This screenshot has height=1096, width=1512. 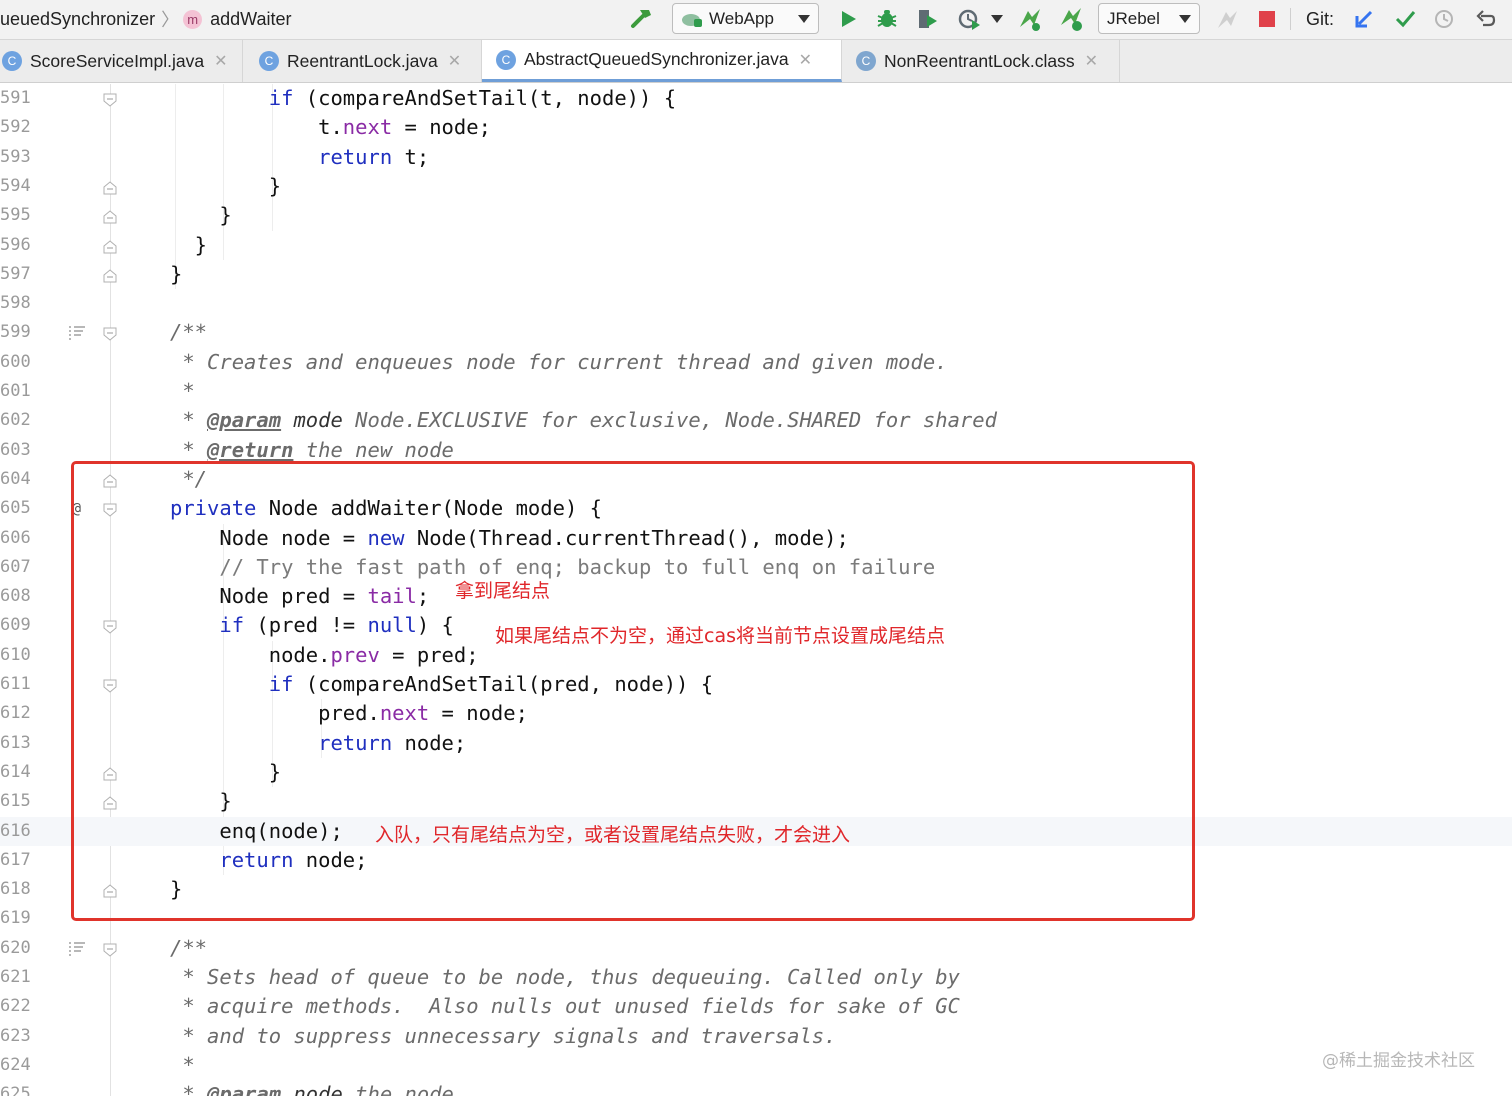 I want to click on code-text: *, so click(x=182, y=1064).